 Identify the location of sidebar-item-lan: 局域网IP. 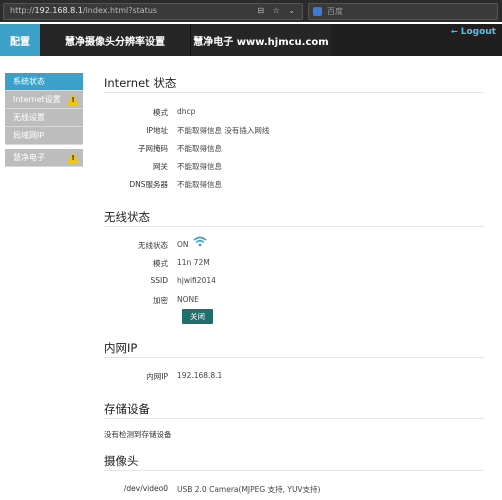
(44, 136).